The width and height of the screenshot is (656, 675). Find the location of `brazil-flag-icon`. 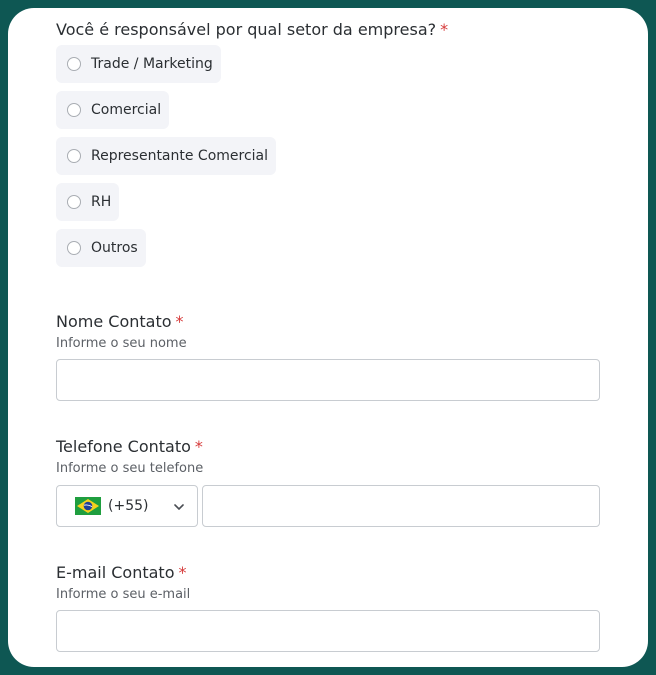

brazil-flag-icon is located at coordinates (88, 506).